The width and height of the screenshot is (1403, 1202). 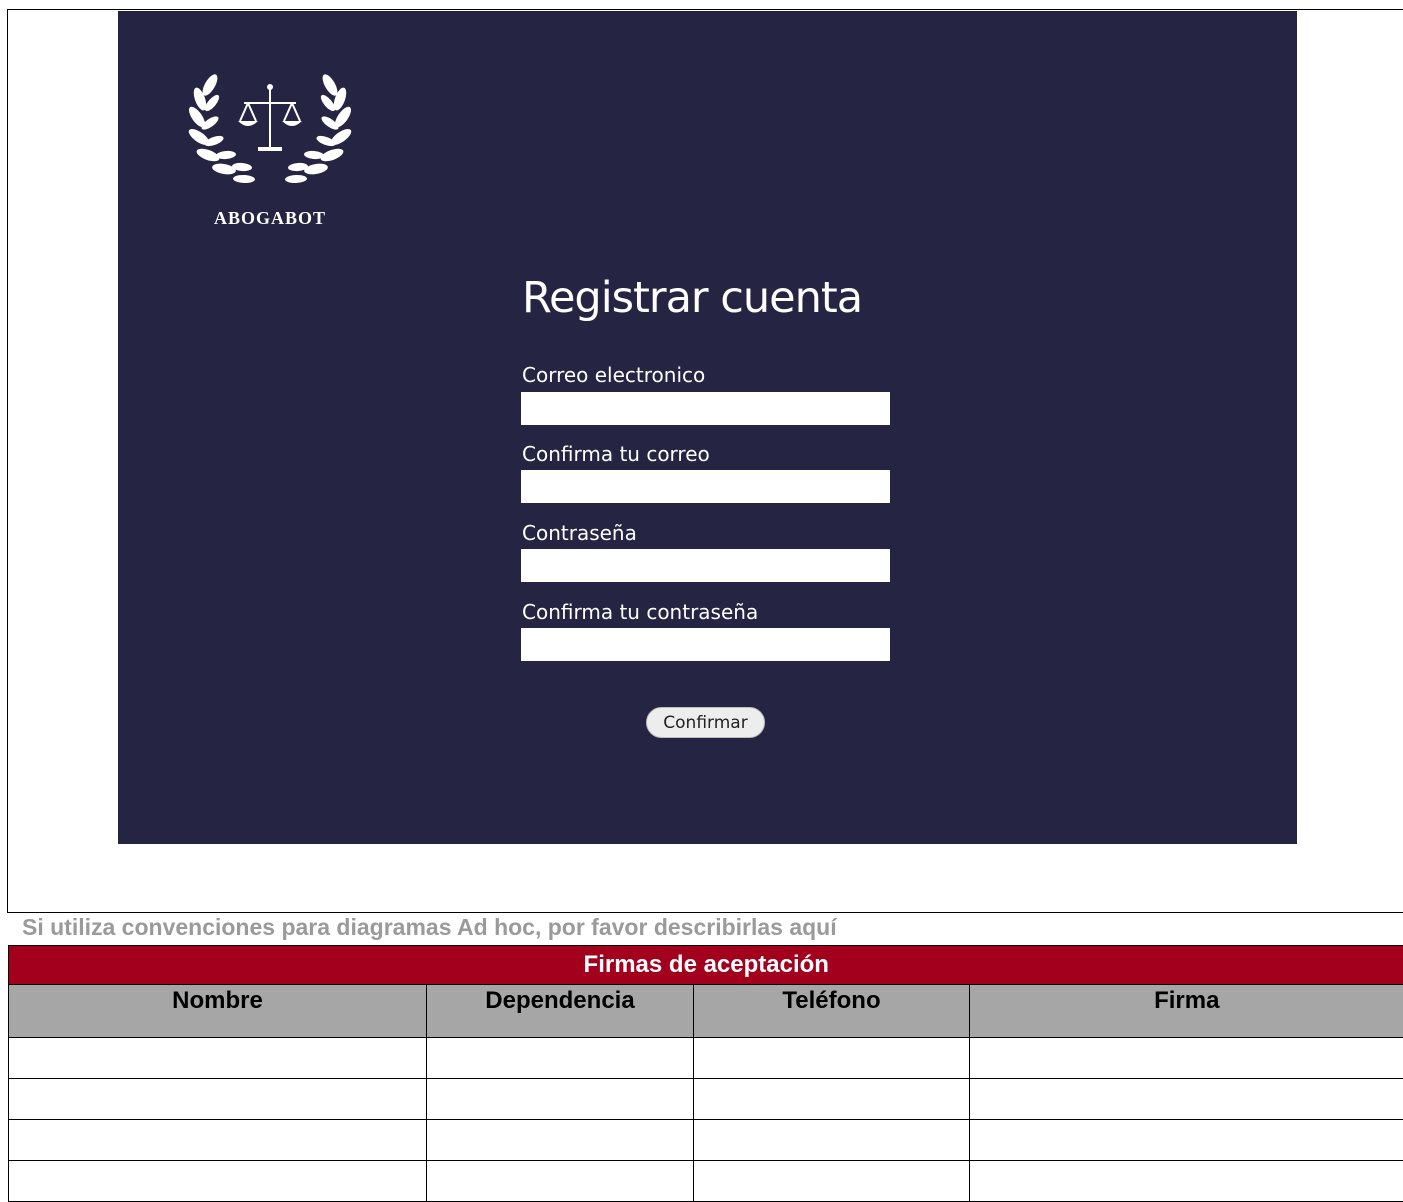 What do you see at coordinates (270, 128) in the screenshot?
I see `scales-of-justice-laurel-icon` at bounding box center [270, 128].